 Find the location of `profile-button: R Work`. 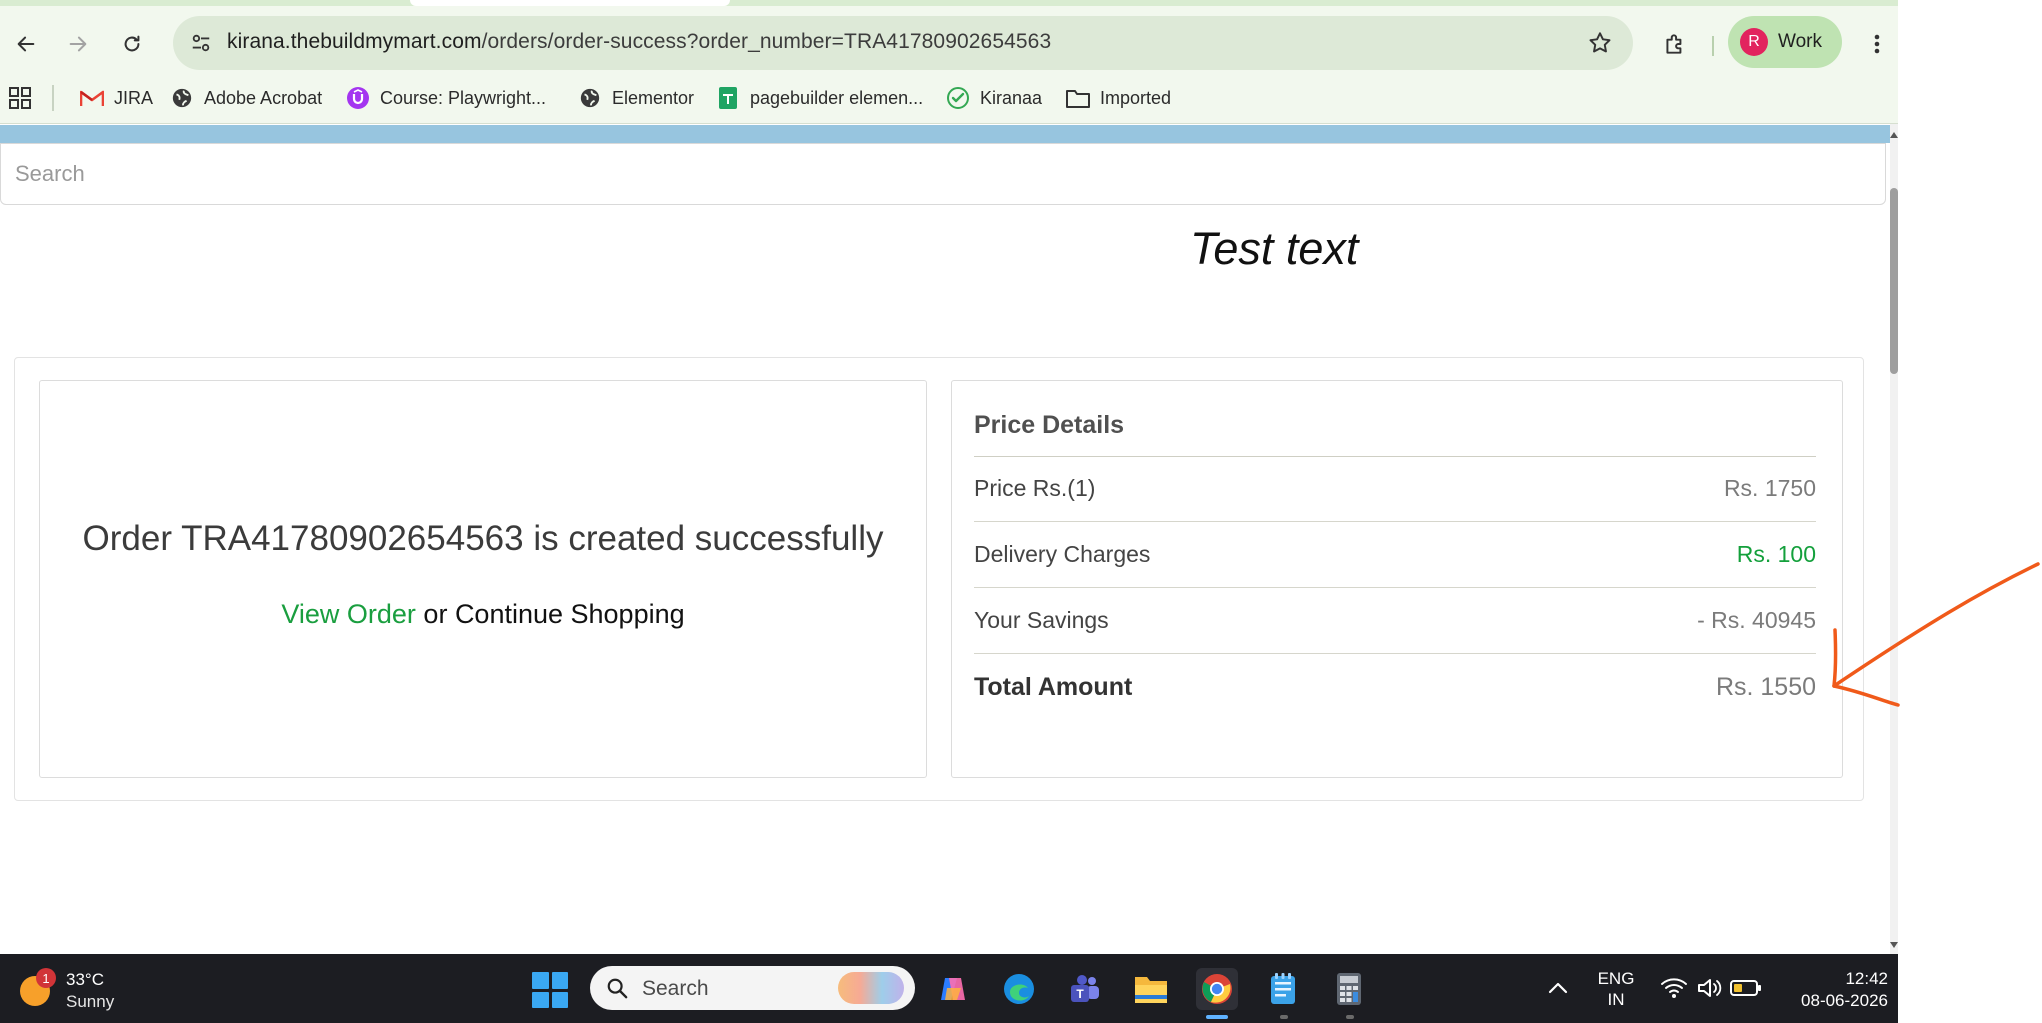

profile-button: R Work is located at coordinates (1785, 42).